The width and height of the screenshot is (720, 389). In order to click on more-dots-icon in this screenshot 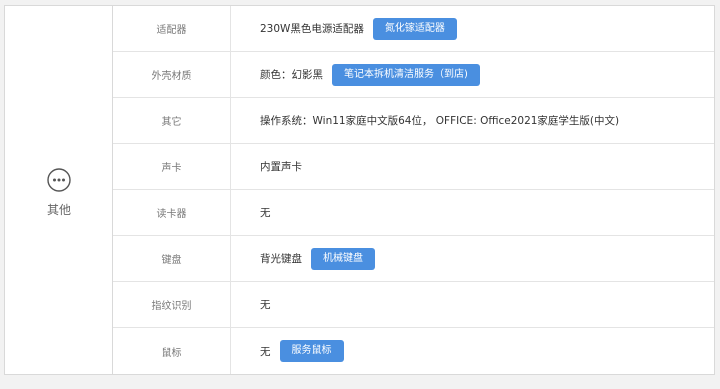, I will do `click(59, 180)`.